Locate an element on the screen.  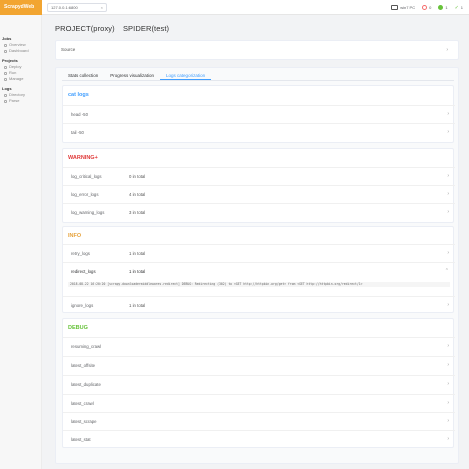
panel-title: WARNING+ is located at coordinates (83, 158).